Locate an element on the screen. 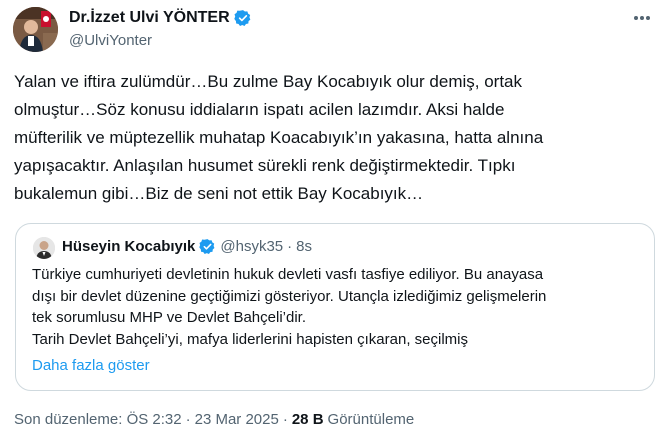 This screenshot has height=428, width=662. edited-label: Son düzenleme: ÖS 2:32 is located at coordinates (98, 419).